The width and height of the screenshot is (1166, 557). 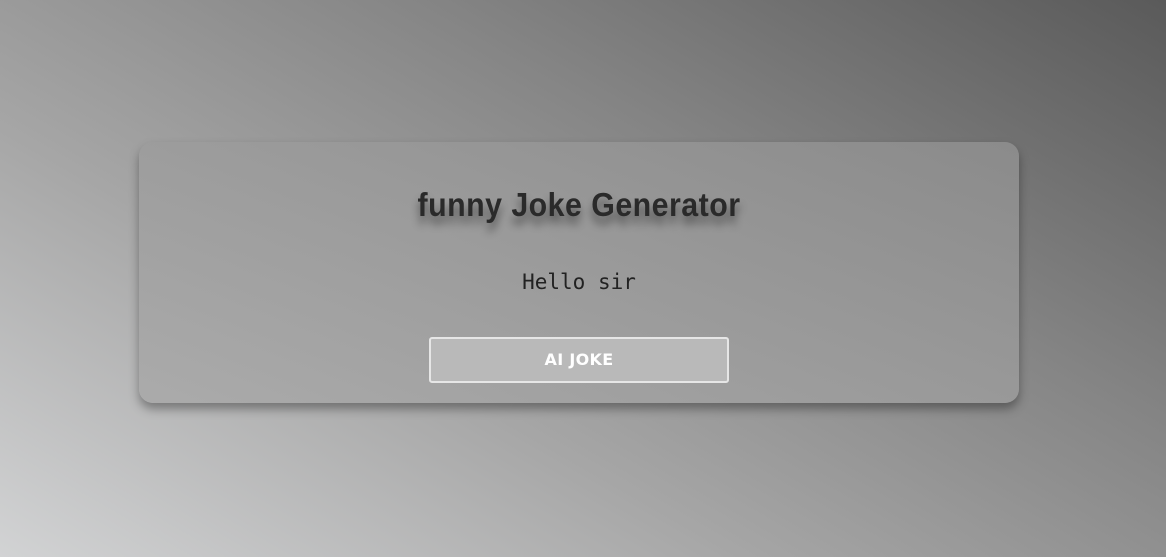 What do you see at coordinates (579, 360) in the screenshot?
I see `ai-joke-button: AI JOKE` at bounding box center [579, 360].